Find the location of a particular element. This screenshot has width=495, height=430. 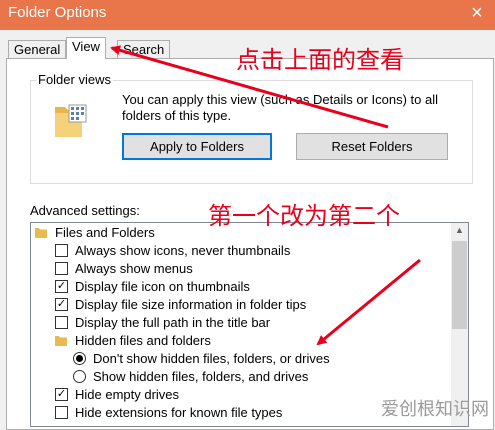

checkbox-label: Hide empty drives is located at coordinates (127, 394).